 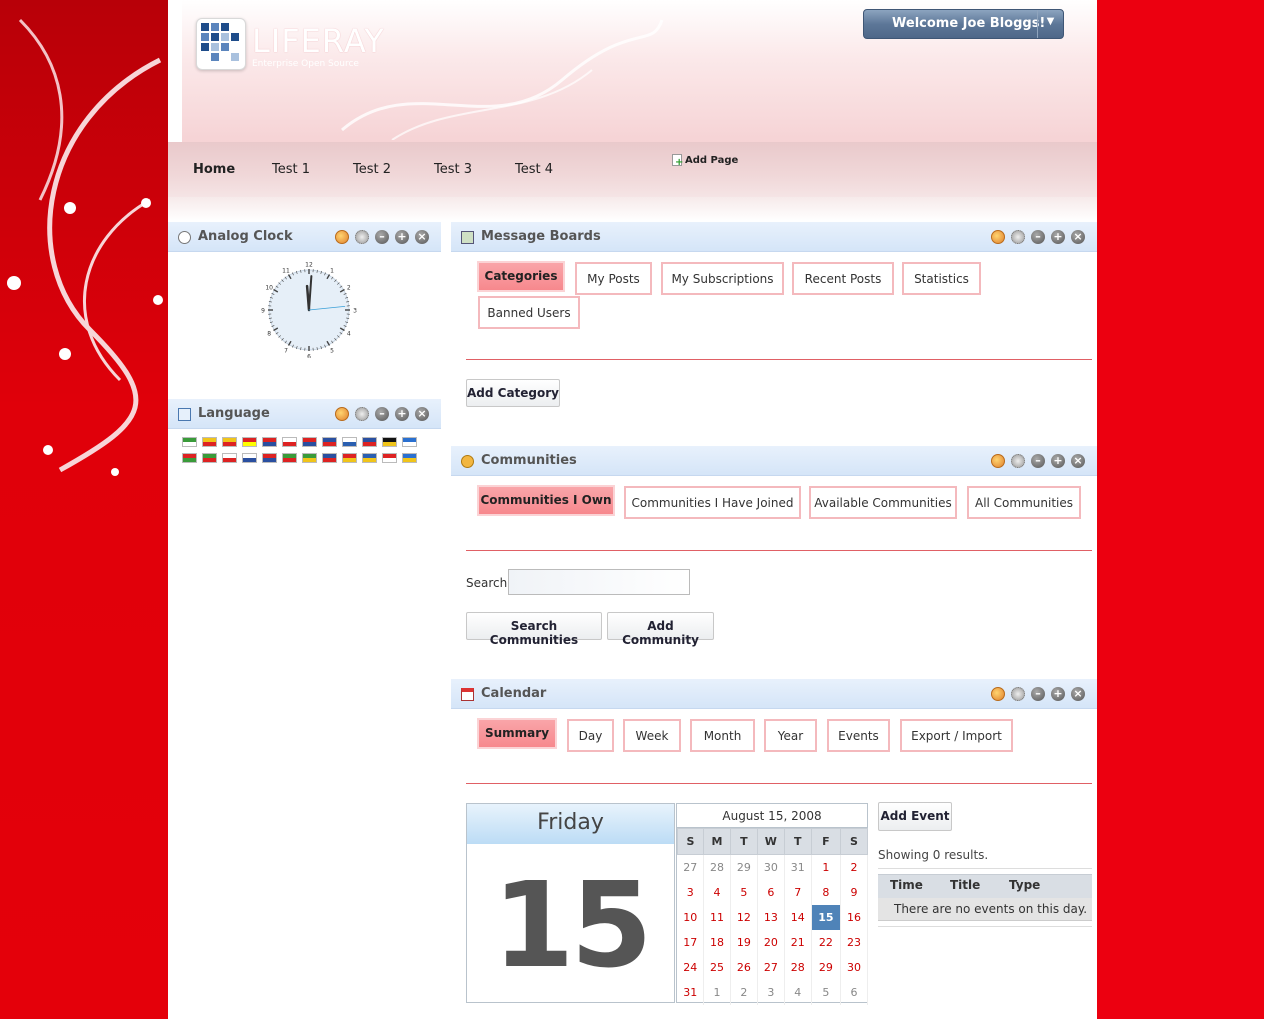 What do you see at coordinates (858, 735) in the screenshot?
I see `tab-events: Events` at bounding box center [858, 735].